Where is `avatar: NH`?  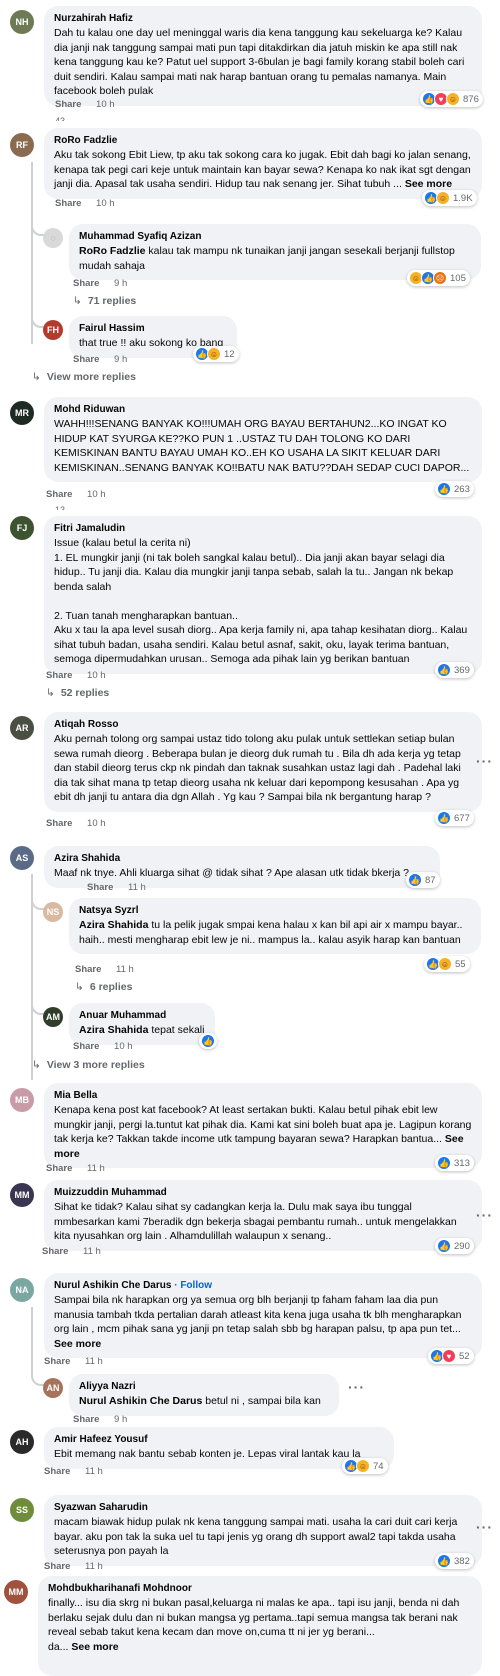 avatar: NH is located at coordinates (22, 22).